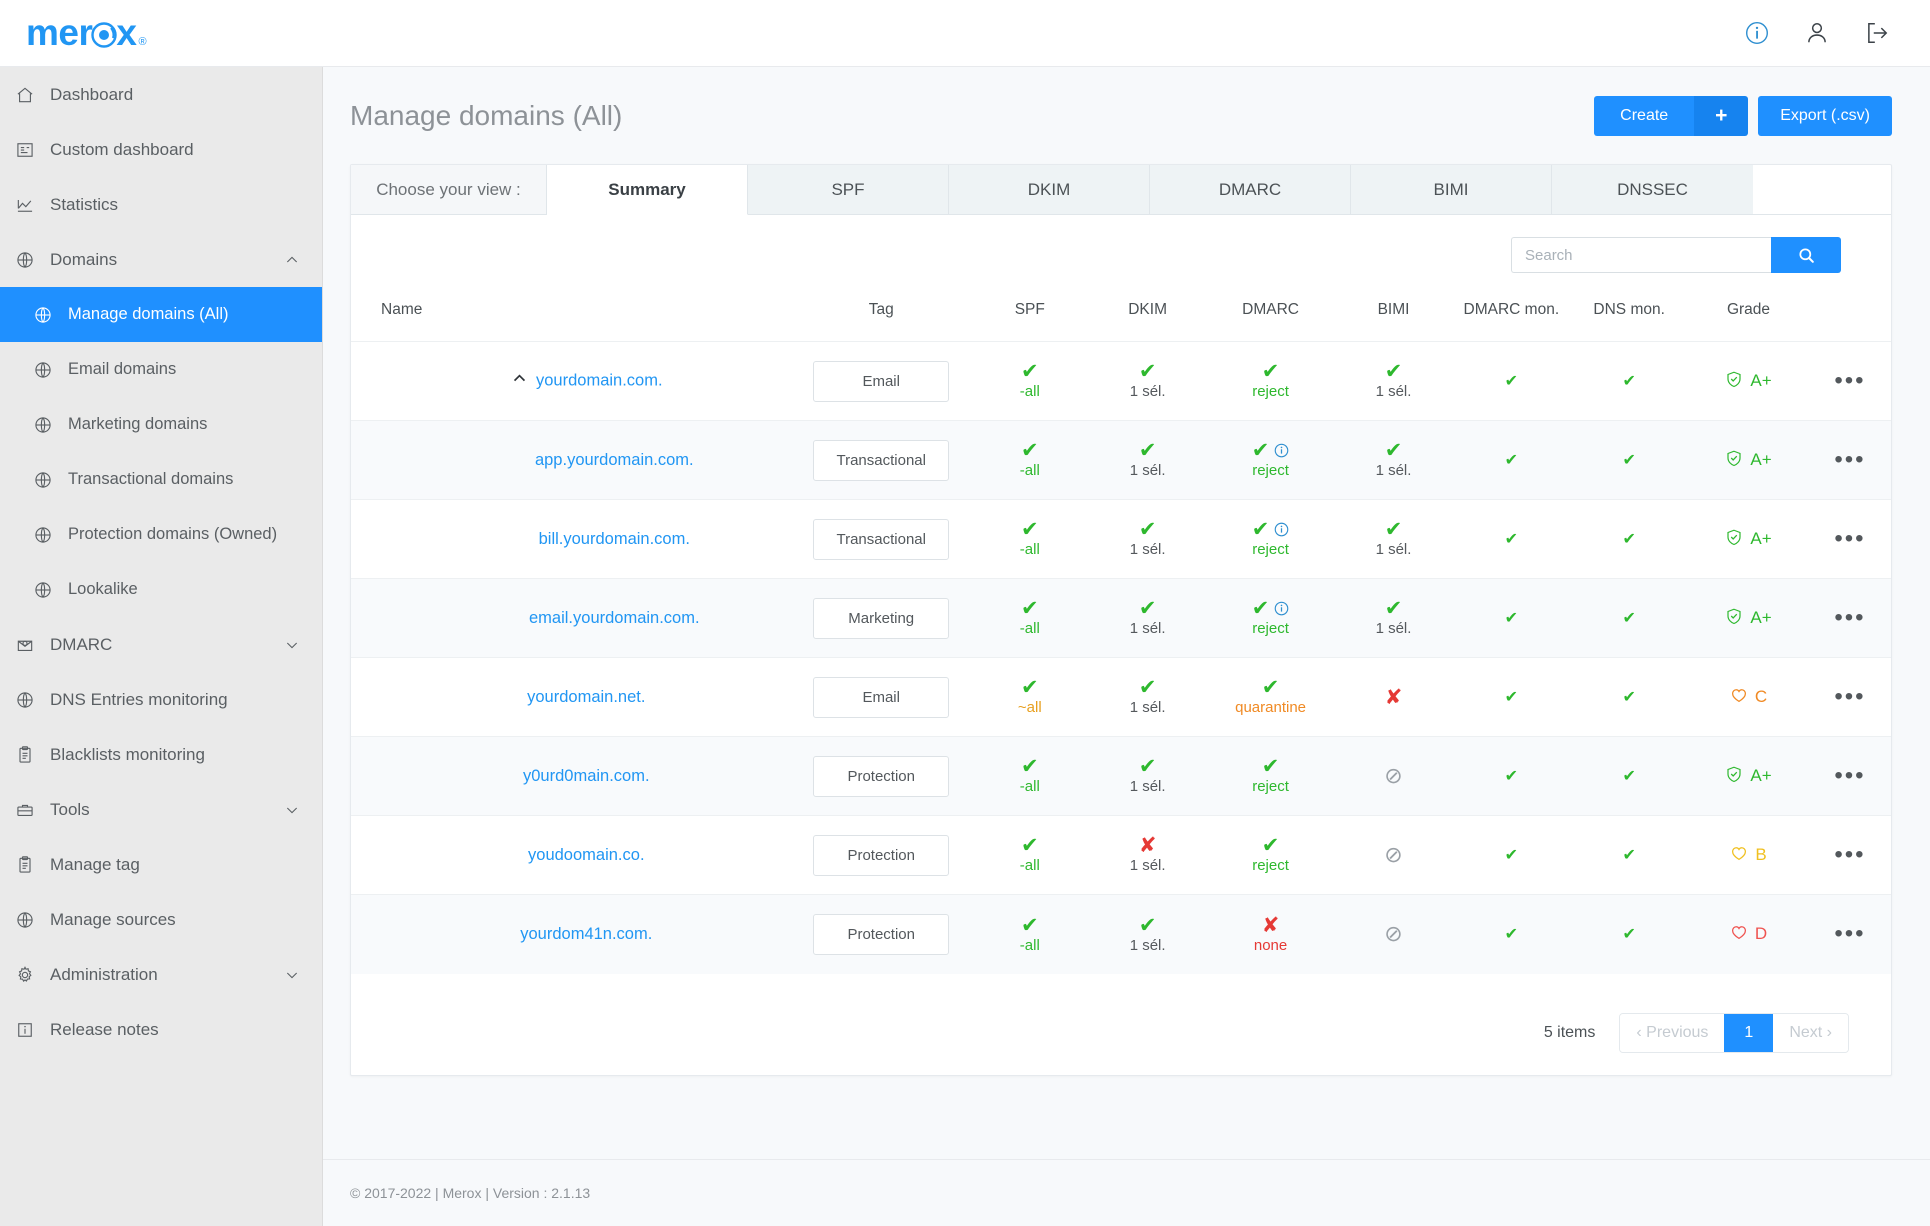  I want to click on plus-icon: +, so click(1721, 115).